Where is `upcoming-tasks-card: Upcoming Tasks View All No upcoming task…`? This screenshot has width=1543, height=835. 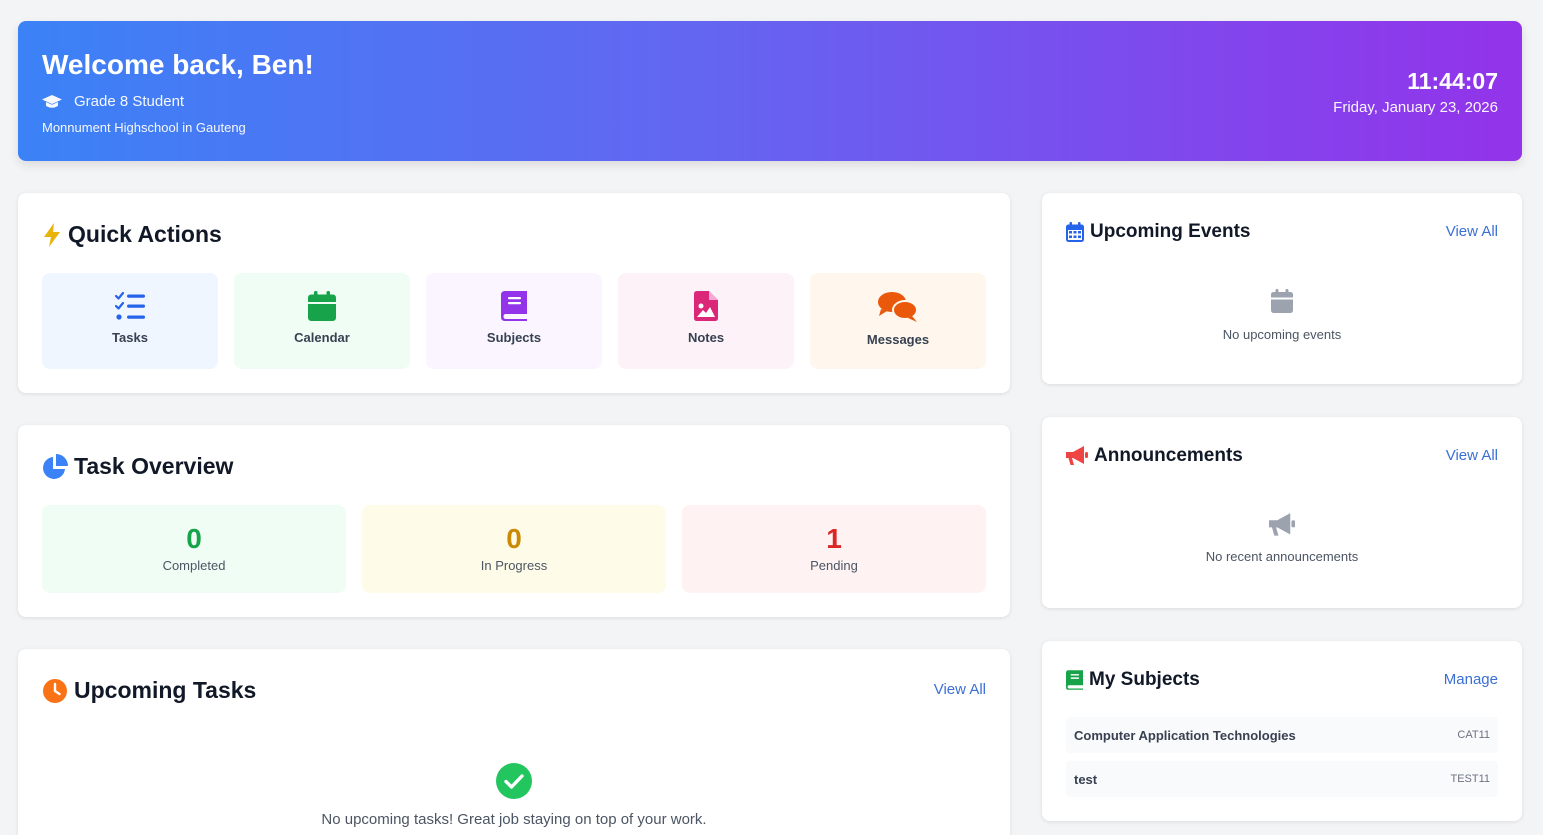 upcoming-tasks-card: Upcoming Tasks View All No upcoming task… is located at coordinates (514, 742).